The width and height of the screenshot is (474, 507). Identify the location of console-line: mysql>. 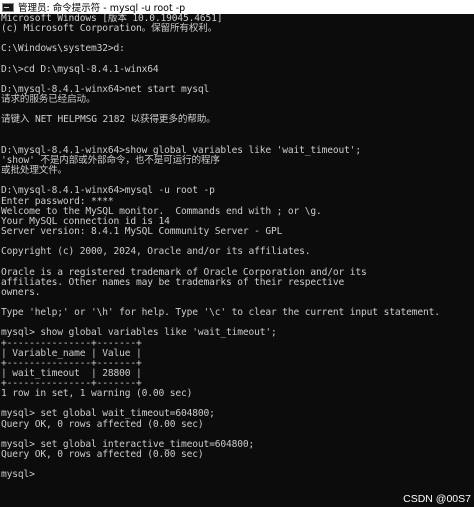
(18, 475).